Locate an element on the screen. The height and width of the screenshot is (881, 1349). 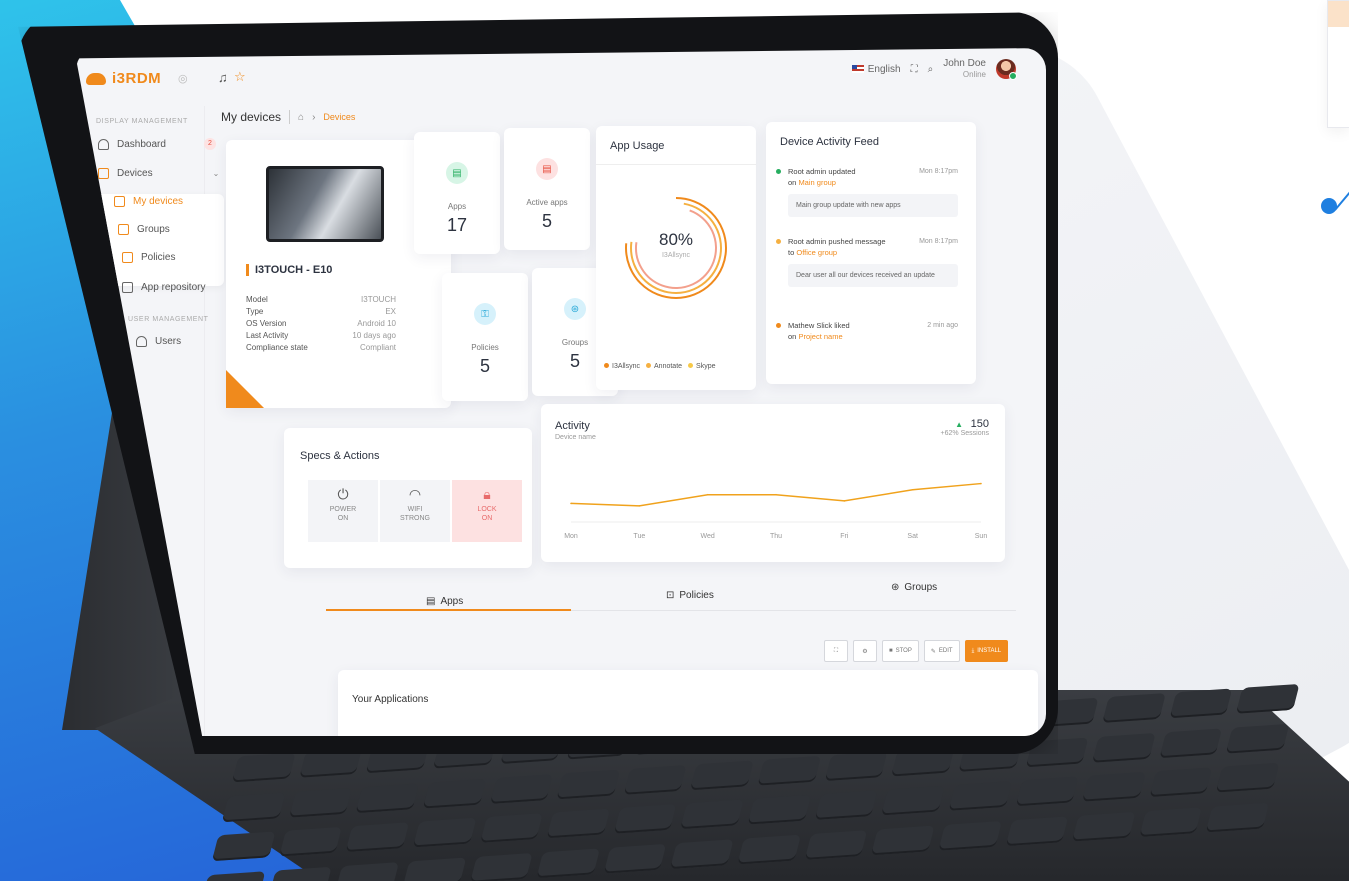
sidebar-item-dashboard: Dashboard 2 is located at coordinates (157, 144).